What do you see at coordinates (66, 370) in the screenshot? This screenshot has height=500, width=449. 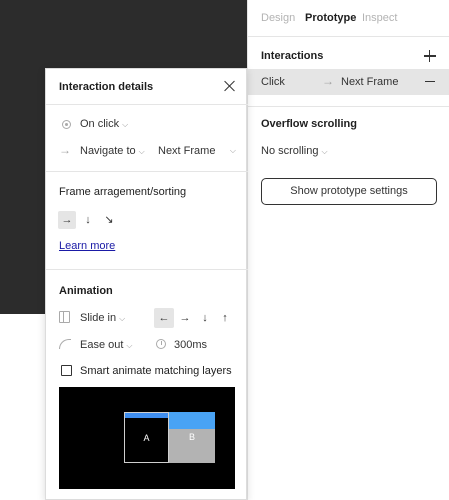 I see `smart-animate-checkbox` at bounding box center [66, 370].